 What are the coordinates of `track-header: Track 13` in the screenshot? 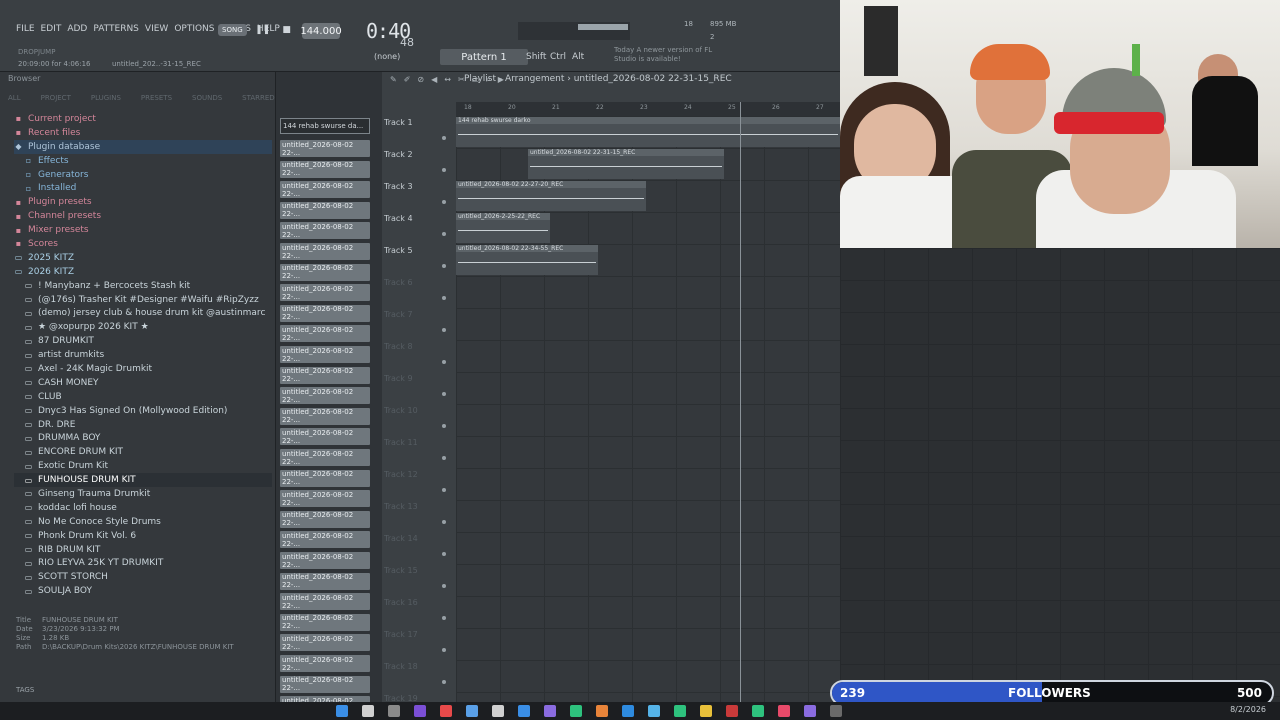 It's located at (419, 518).